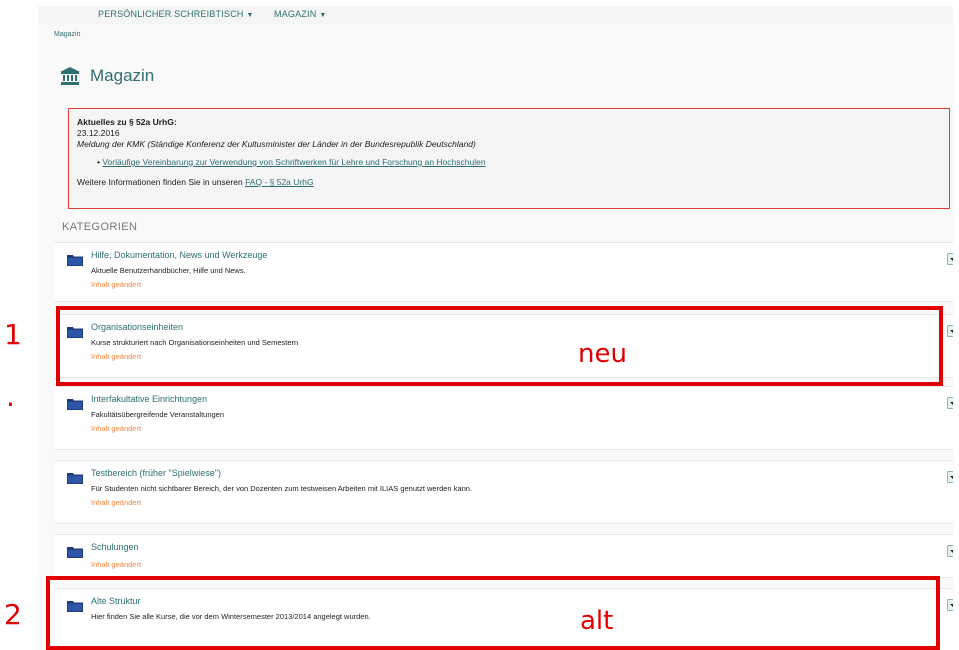  What do you see at coordinates (98, 133) in the screenshot?
I see `notice-date: 23.12.2016` at bounding box center [98, 133].